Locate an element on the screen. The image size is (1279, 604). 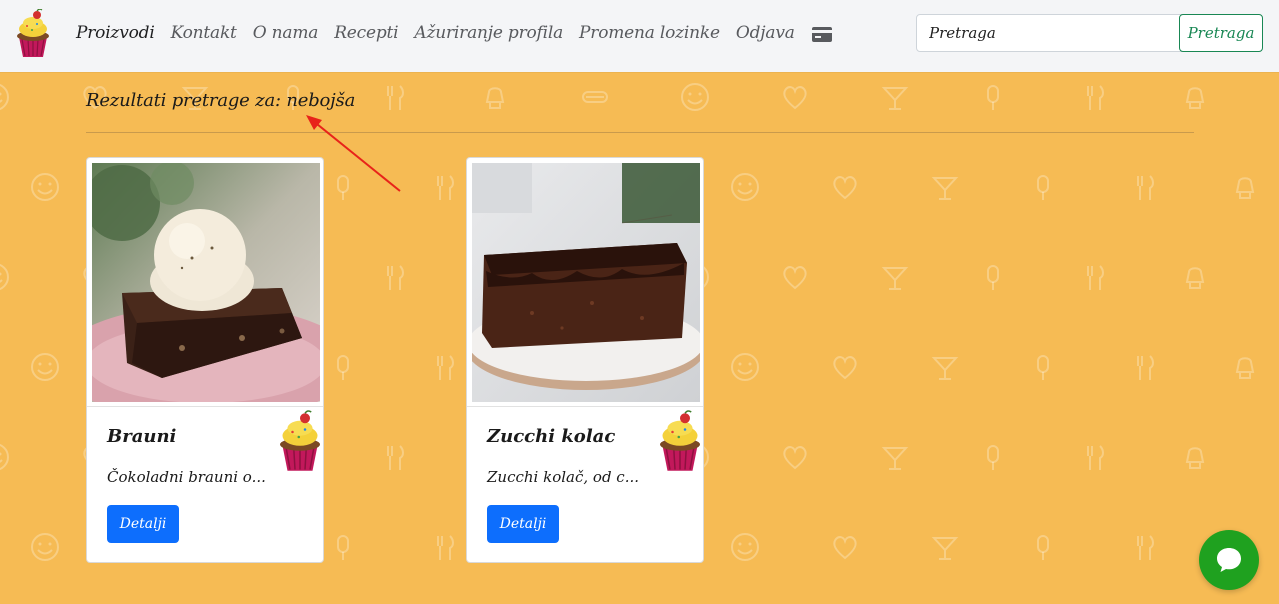
product-card: Brauni Čokoladni brauni o... Detalji is located at coordinates (205, 360).